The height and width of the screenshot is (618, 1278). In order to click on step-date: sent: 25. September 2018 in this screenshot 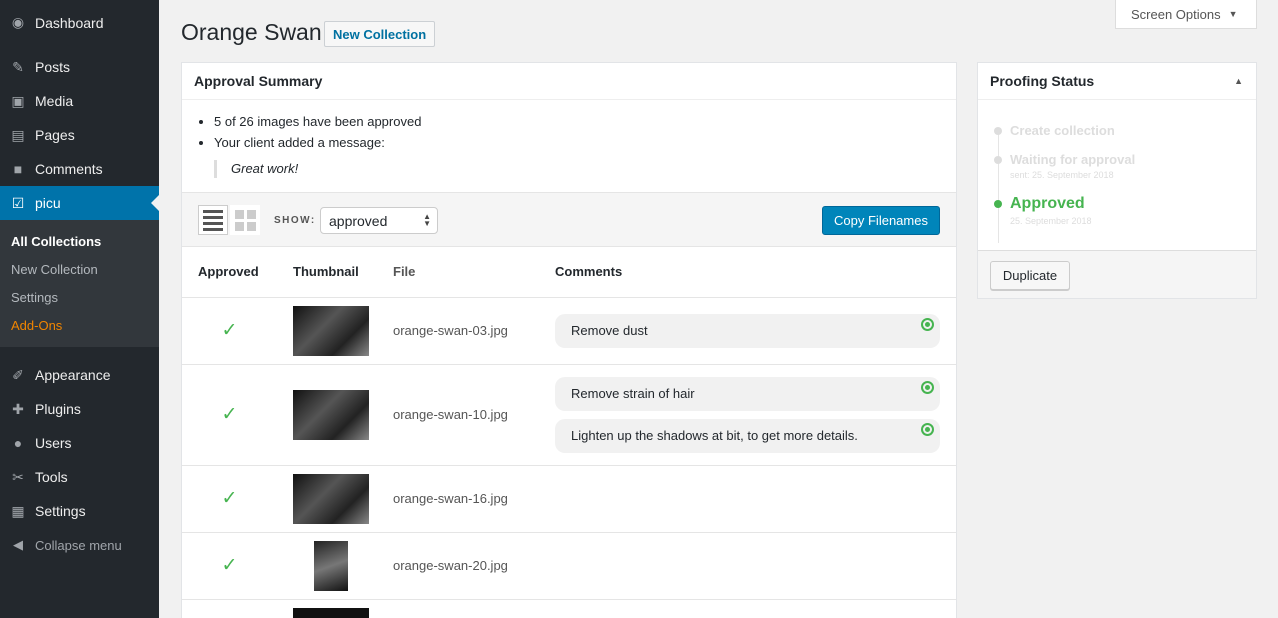, I will do `click(1062, 175)`.